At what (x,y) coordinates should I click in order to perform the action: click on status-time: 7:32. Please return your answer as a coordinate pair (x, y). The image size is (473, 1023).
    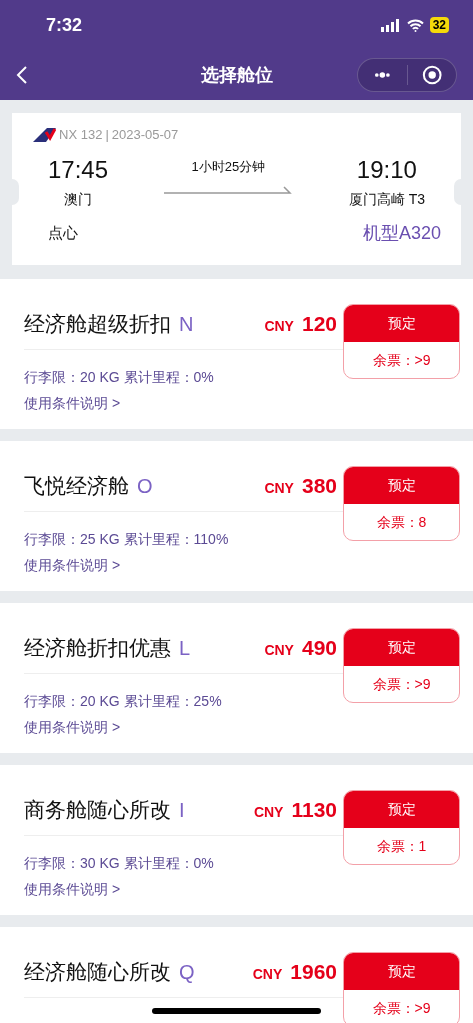
    Looking at the image, I should click on (64, 25).